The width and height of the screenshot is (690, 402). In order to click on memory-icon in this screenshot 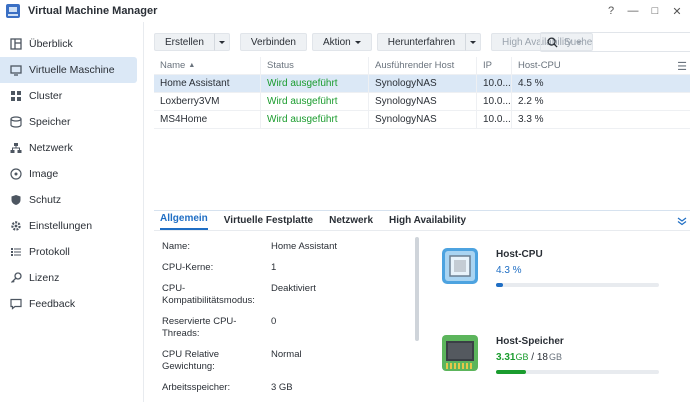, I will do `click(460, 353)`.